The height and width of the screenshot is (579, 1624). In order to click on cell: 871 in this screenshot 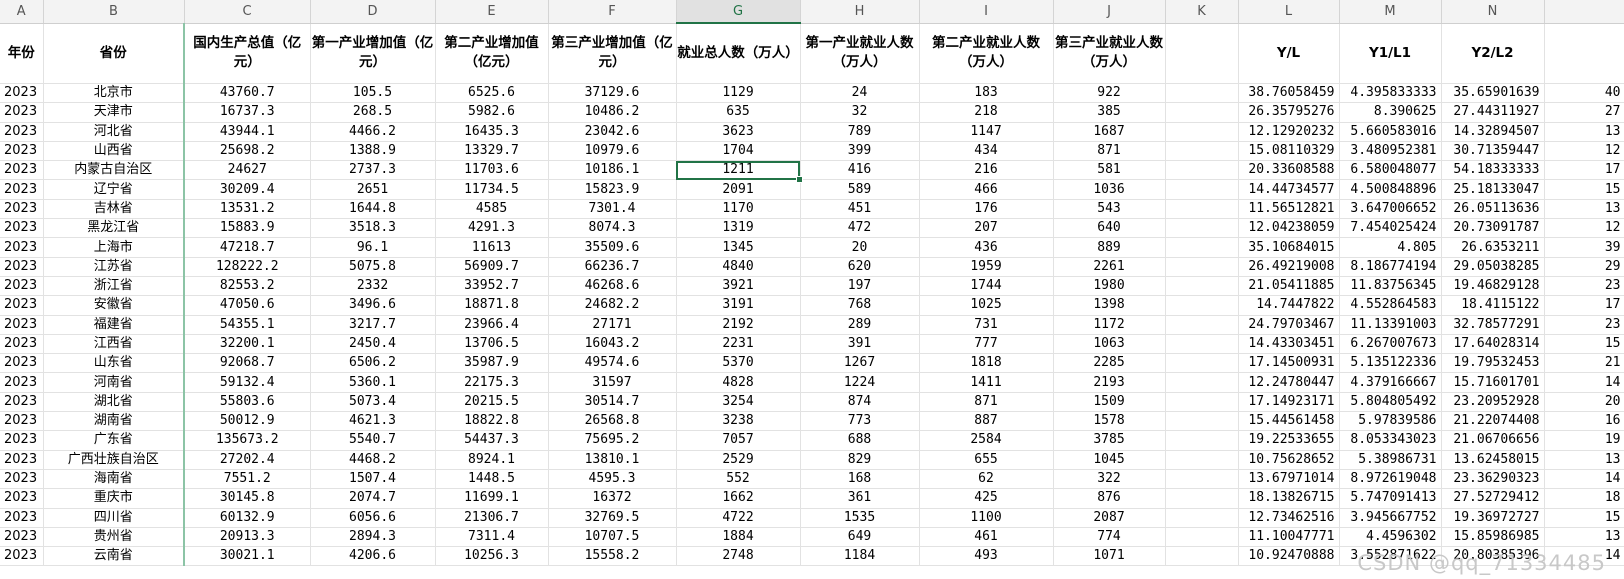, I will do `click(986, 402)`.